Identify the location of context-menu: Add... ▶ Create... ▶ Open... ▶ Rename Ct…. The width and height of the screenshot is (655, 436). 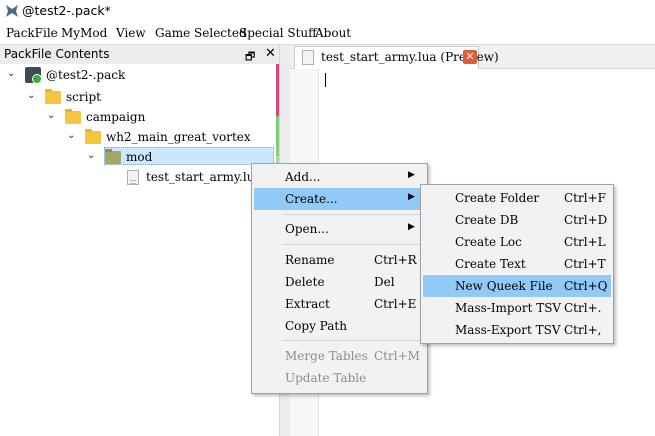
(339, 278).